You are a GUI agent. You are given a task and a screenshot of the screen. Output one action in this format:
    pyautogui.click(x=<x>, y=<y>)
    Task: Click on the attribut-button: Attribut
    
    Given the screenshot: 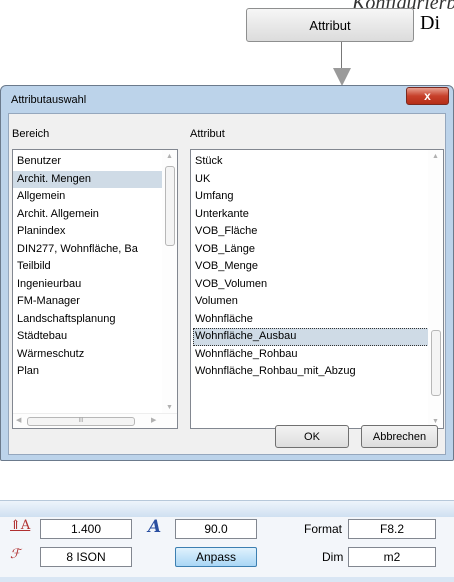 What is the action you would take?
    pyautogui.click(x=330, y=25)
    